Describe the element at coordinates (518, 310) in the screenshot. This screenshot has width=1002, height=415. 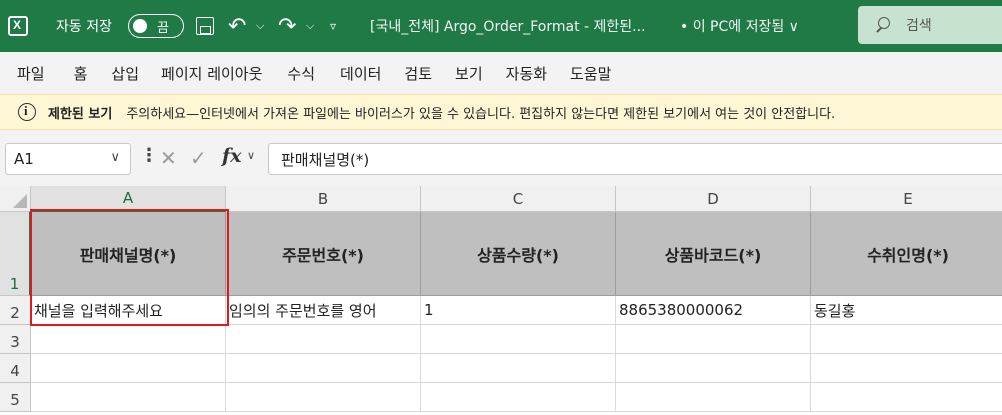
I see `cell-c2: 1` at that location.